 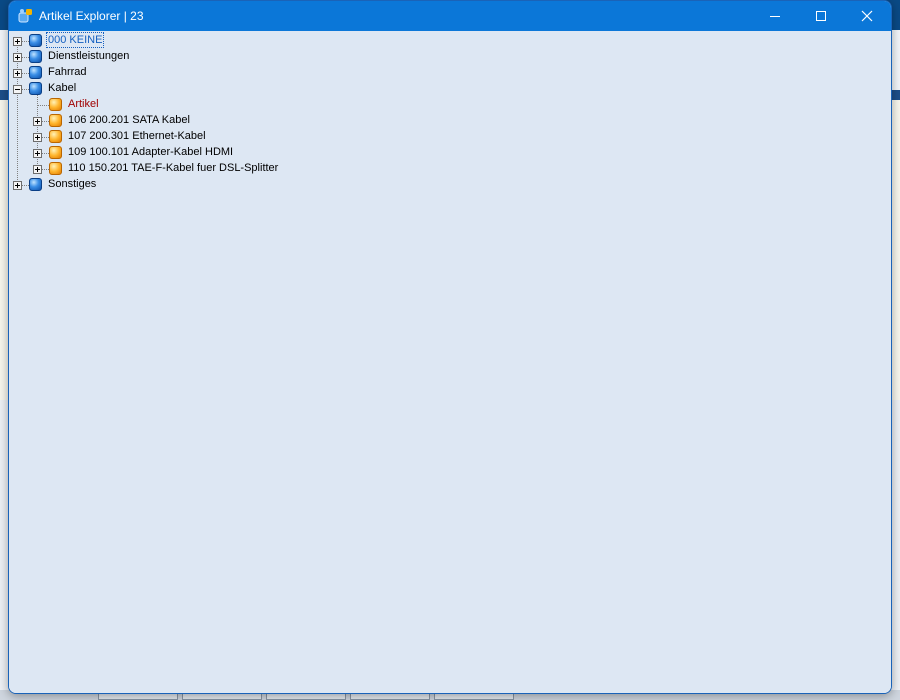 I want to click on window-title: Artikel Explorer | 23, so click(x=91, y=16).